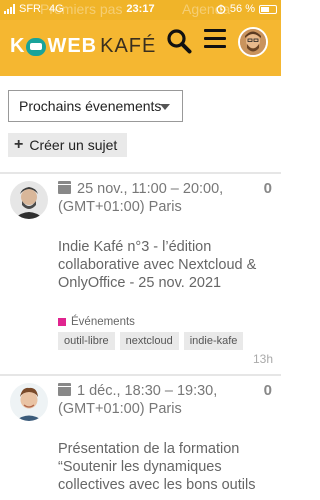 Image resolution: width=320 pixels, height=500 pixels. What do you see at coordinates (86, 341) in the screenshot?
I see `tag: outil-libre` at bounding box center [86, 341].